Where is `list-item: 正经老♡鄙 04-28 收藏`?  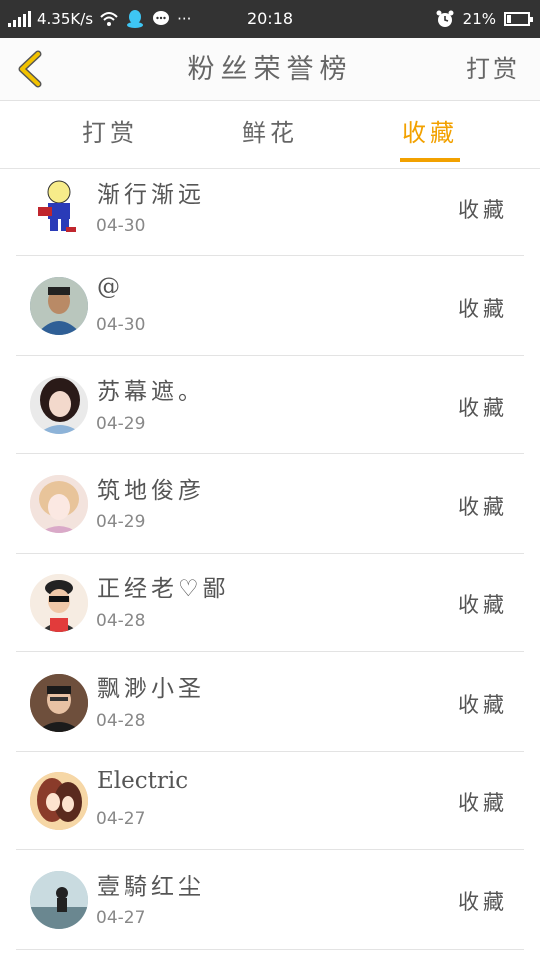
list-item: 正经老♡鄙 04-28 收藏 is located at coordinates (270, 603).